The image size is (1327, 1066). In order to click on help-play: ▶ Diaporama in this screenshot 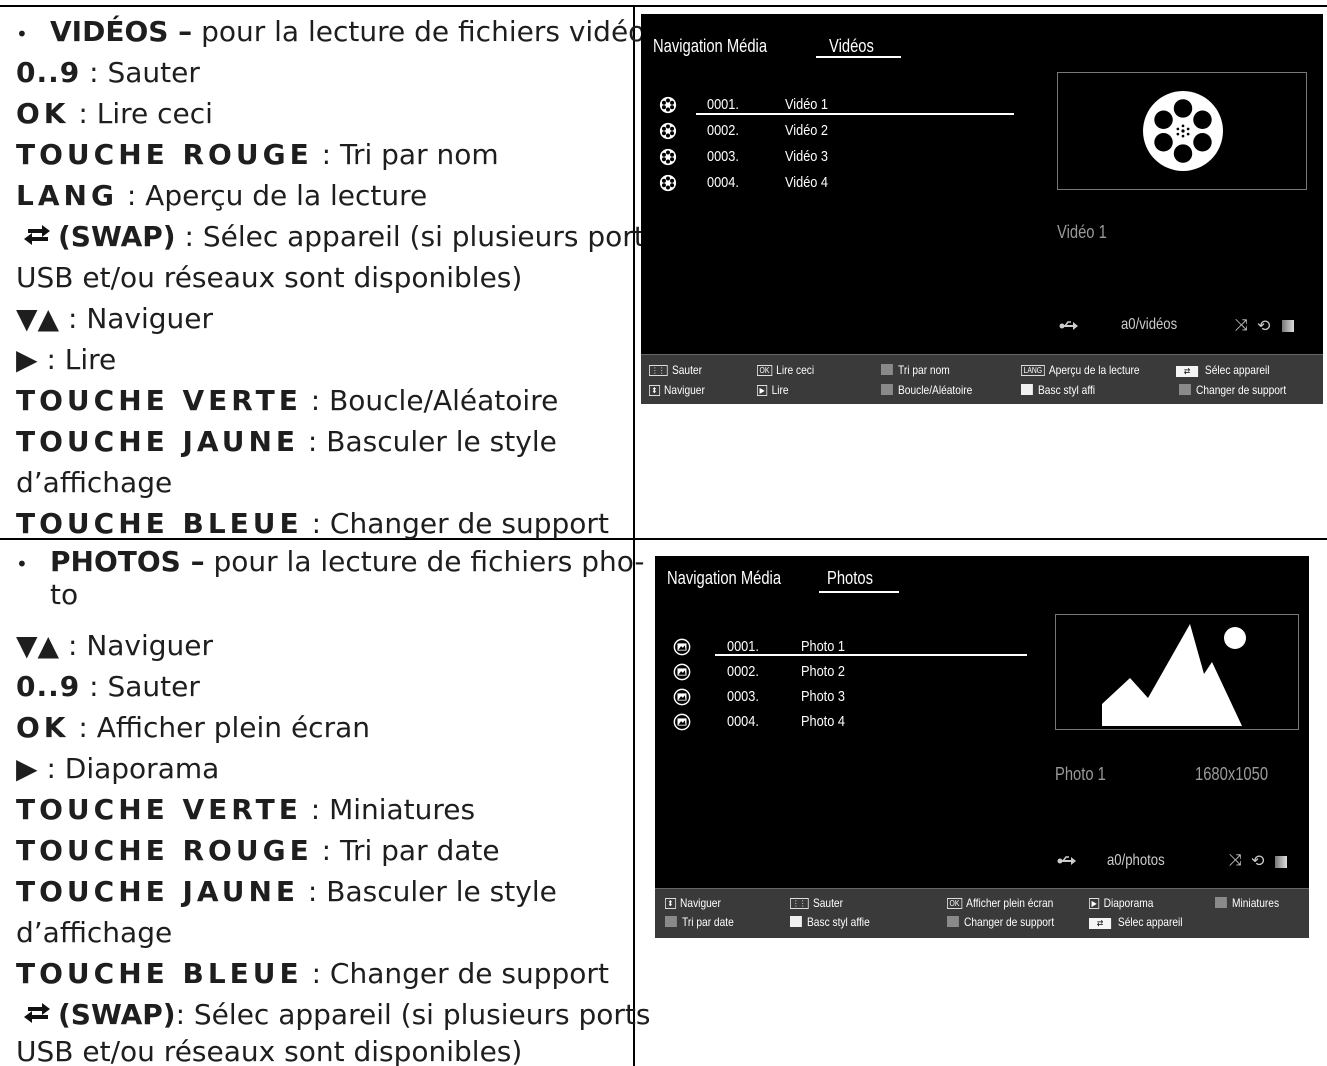, I will do `click(1121, 903)`.